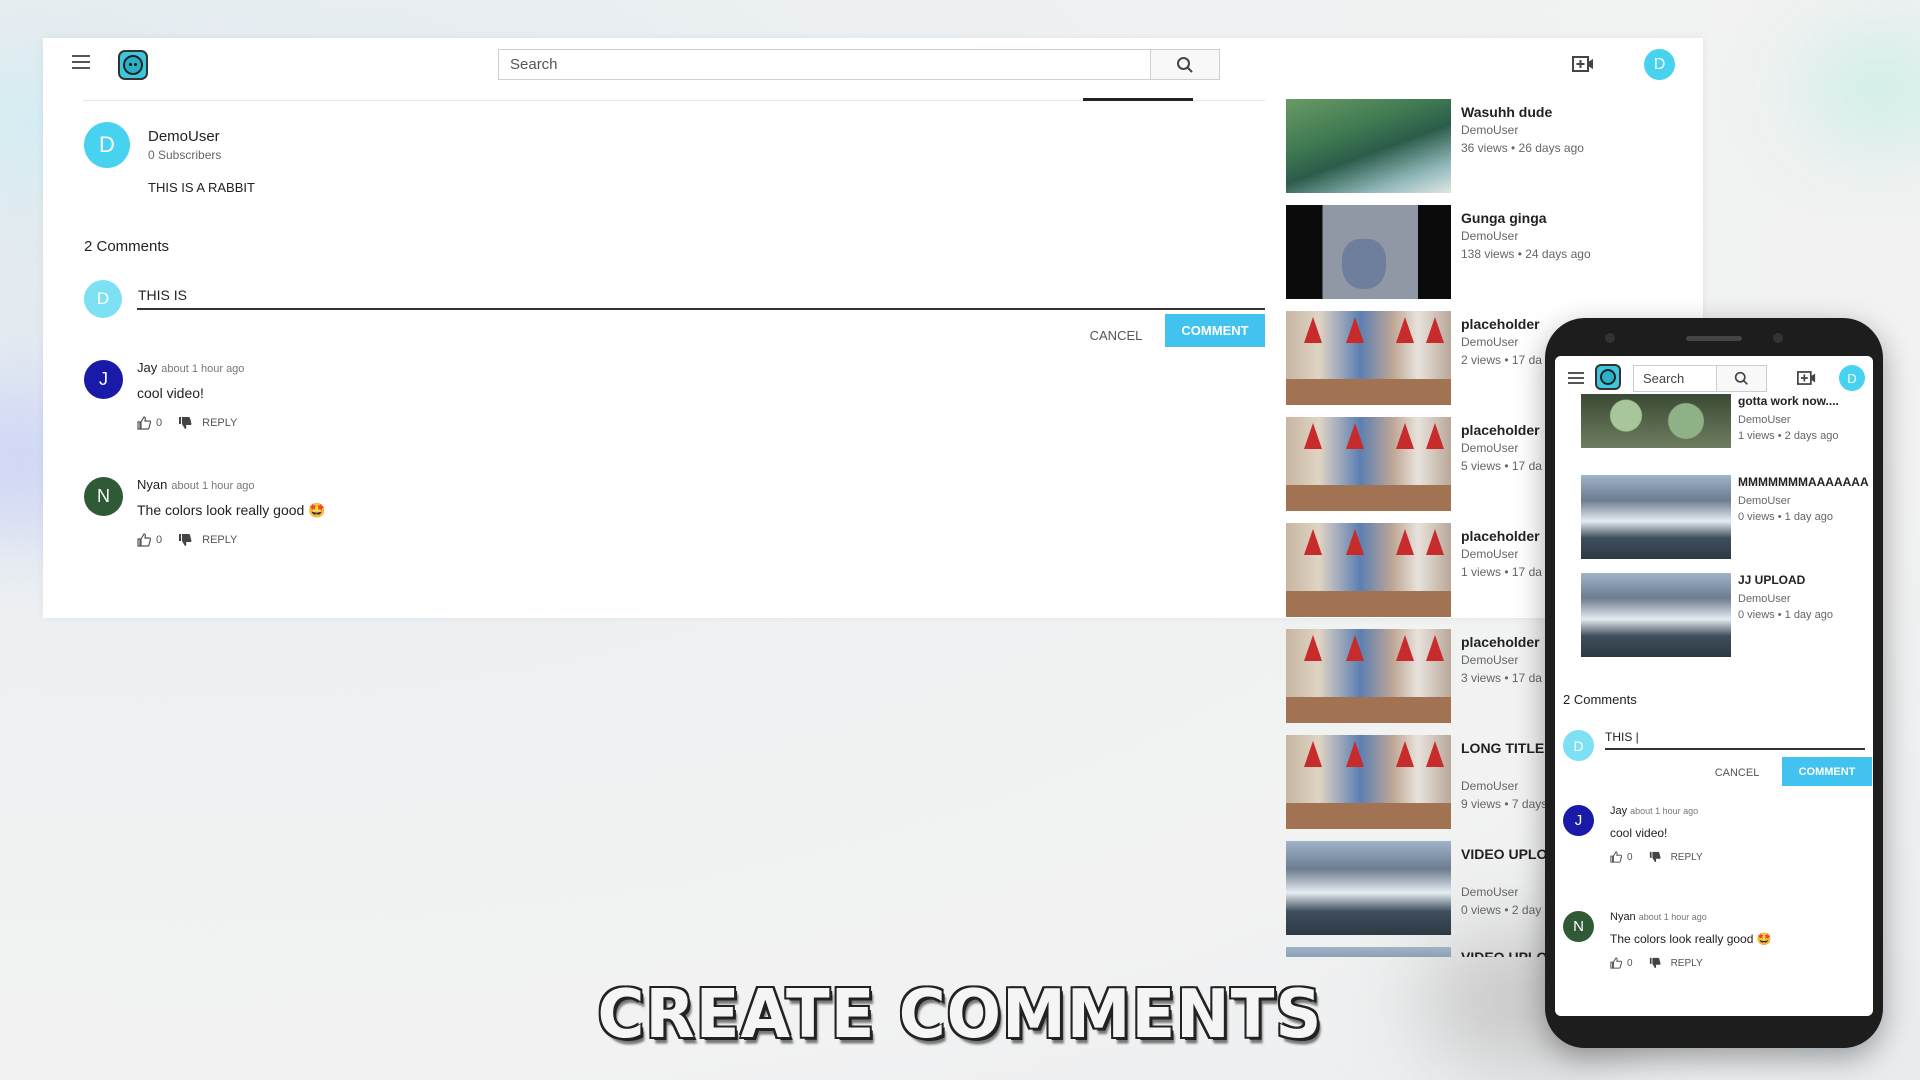 The width and height of the screenshot is (1920, 1080). What do you see at coordinates (107, 145) in the screenshot?
I see `channel-avatar: D` at bounding box center [107, 145].